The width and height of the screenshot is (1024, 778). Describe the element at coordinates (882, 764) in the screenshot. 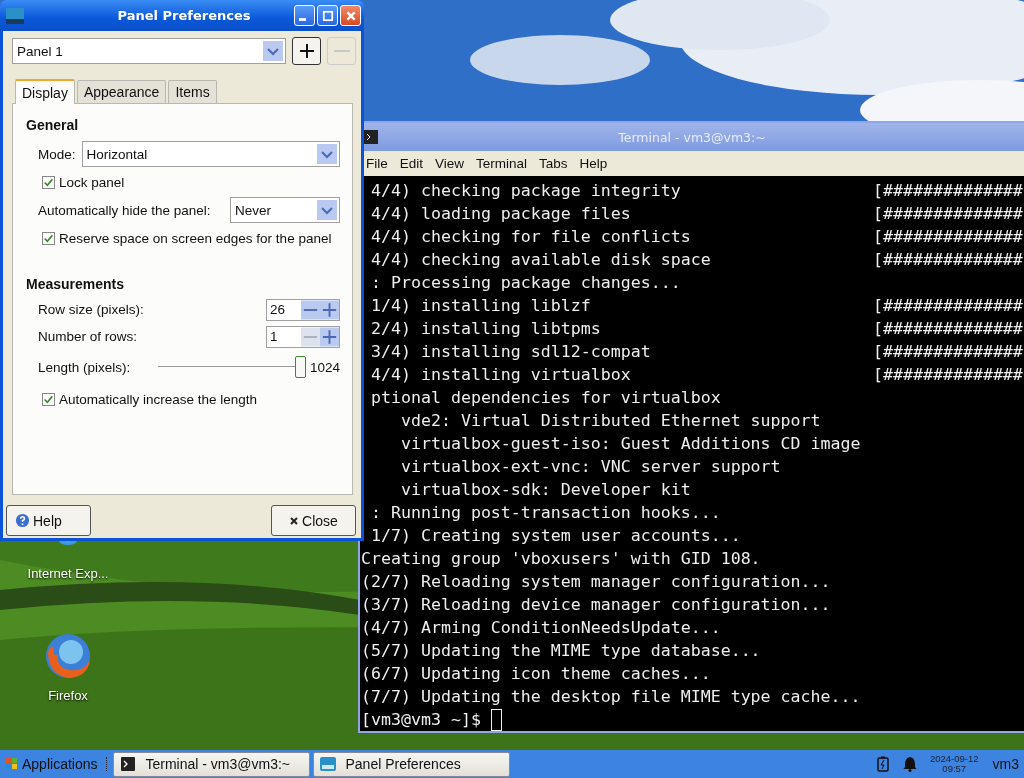

I see `battery-icon` at that location.